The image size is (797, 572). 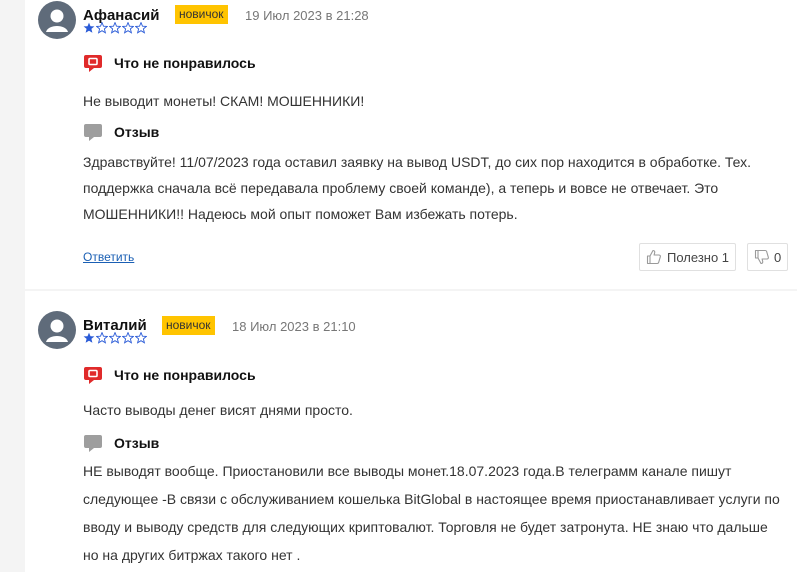 What do you see at coordinates (778, 257) in the screenshot?
I see `useless-count: 0` at bounding box center [778, 257].